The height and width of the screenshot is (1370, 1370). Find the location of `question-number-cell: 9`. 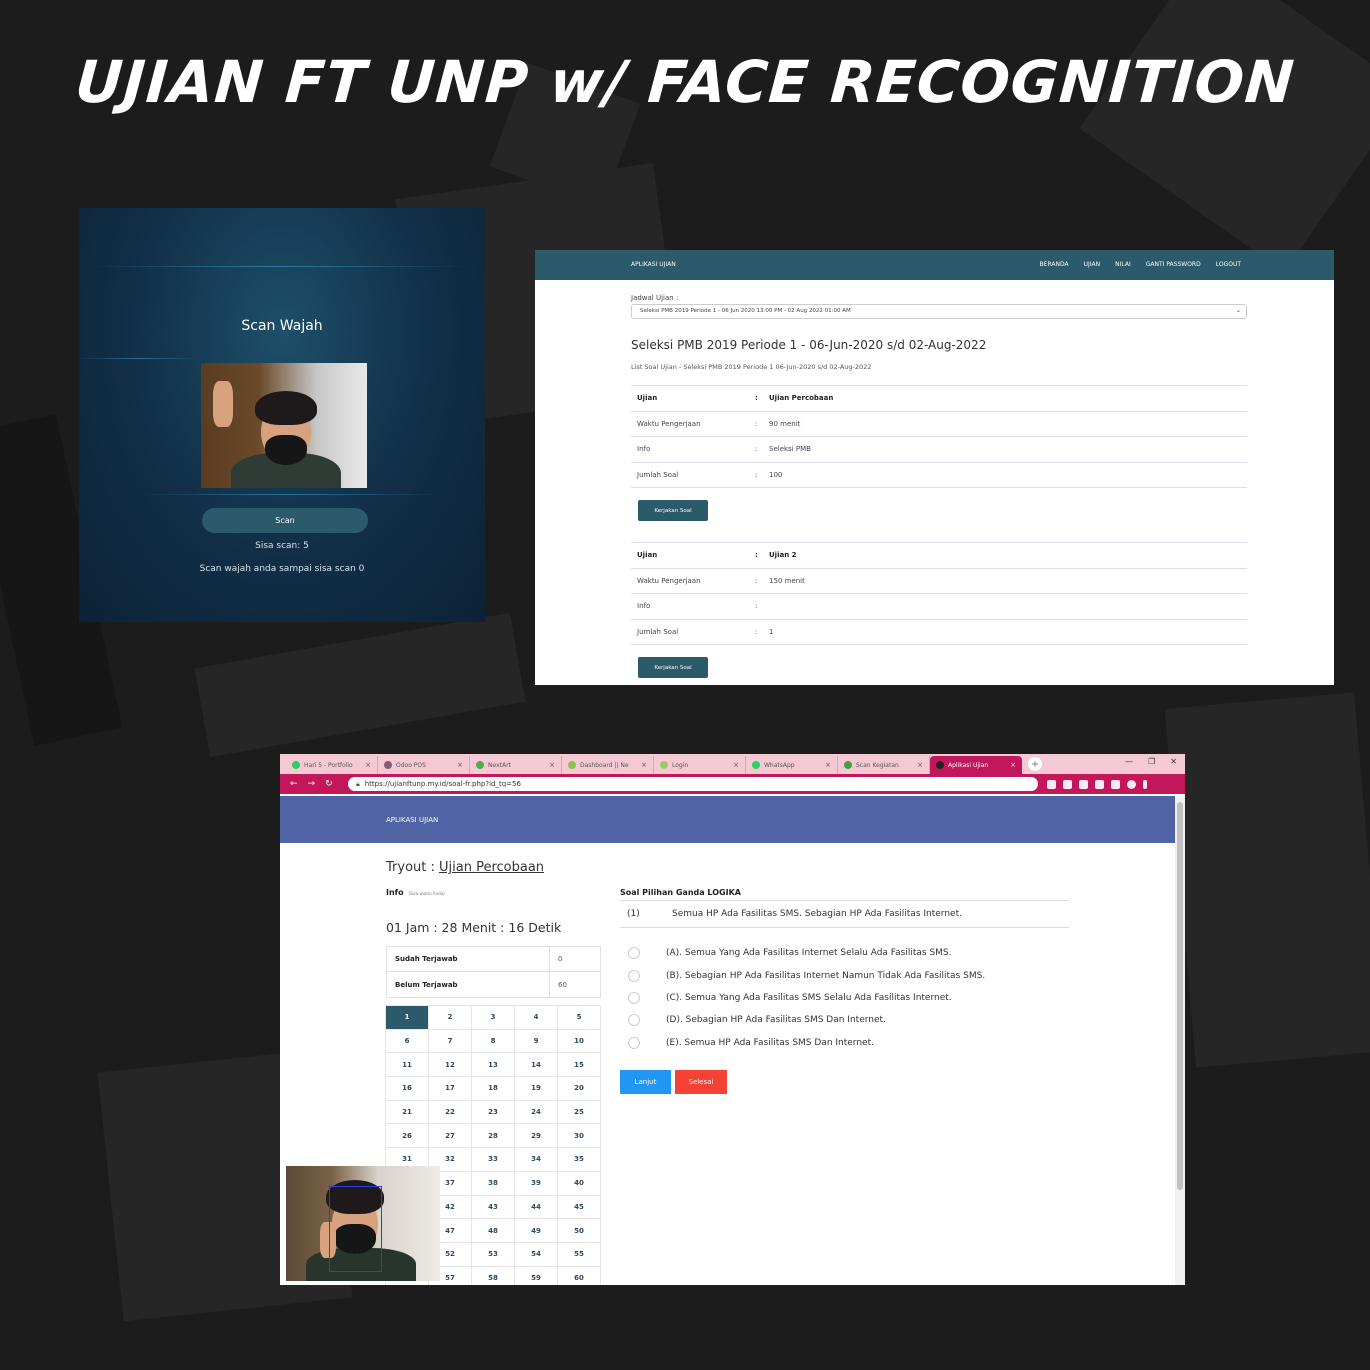

question-number-cell: 9 is located at coordinates (536, 1041).